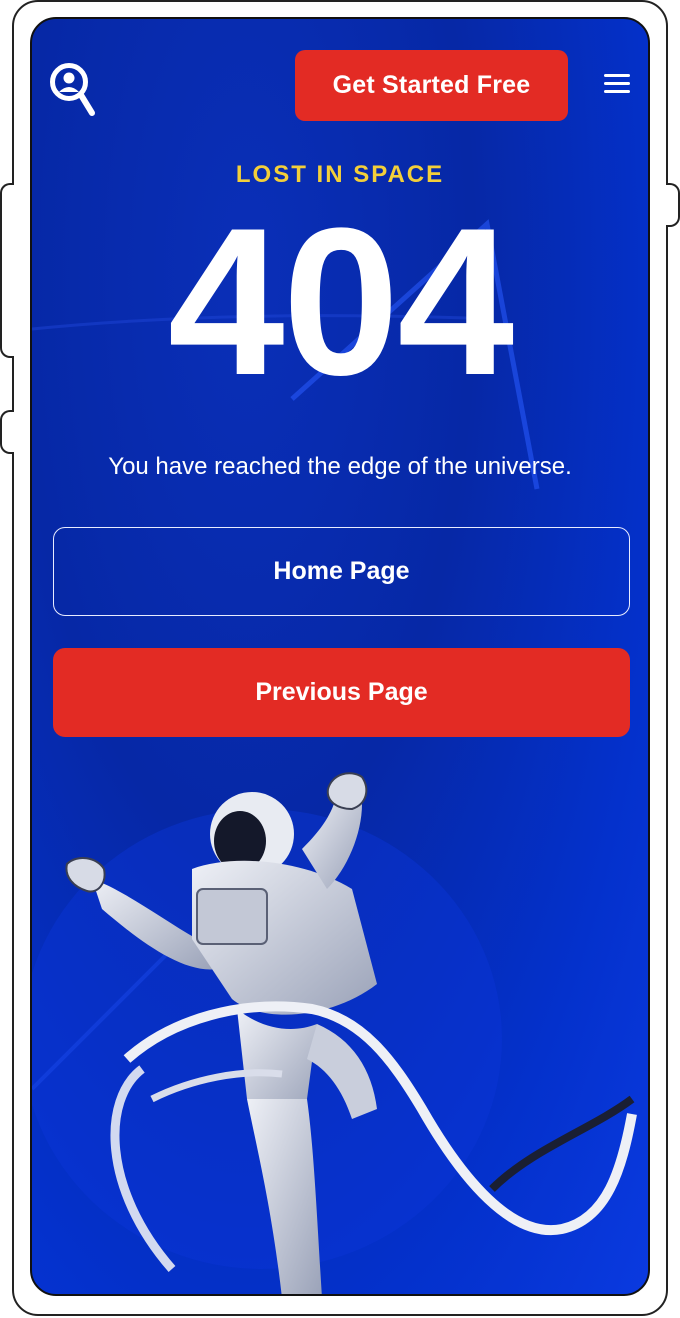 This screenshot has height=1318, width=680. Describe the element at coordinates (73, 90) in the screenshot. I see `search-person-icon` at that location.